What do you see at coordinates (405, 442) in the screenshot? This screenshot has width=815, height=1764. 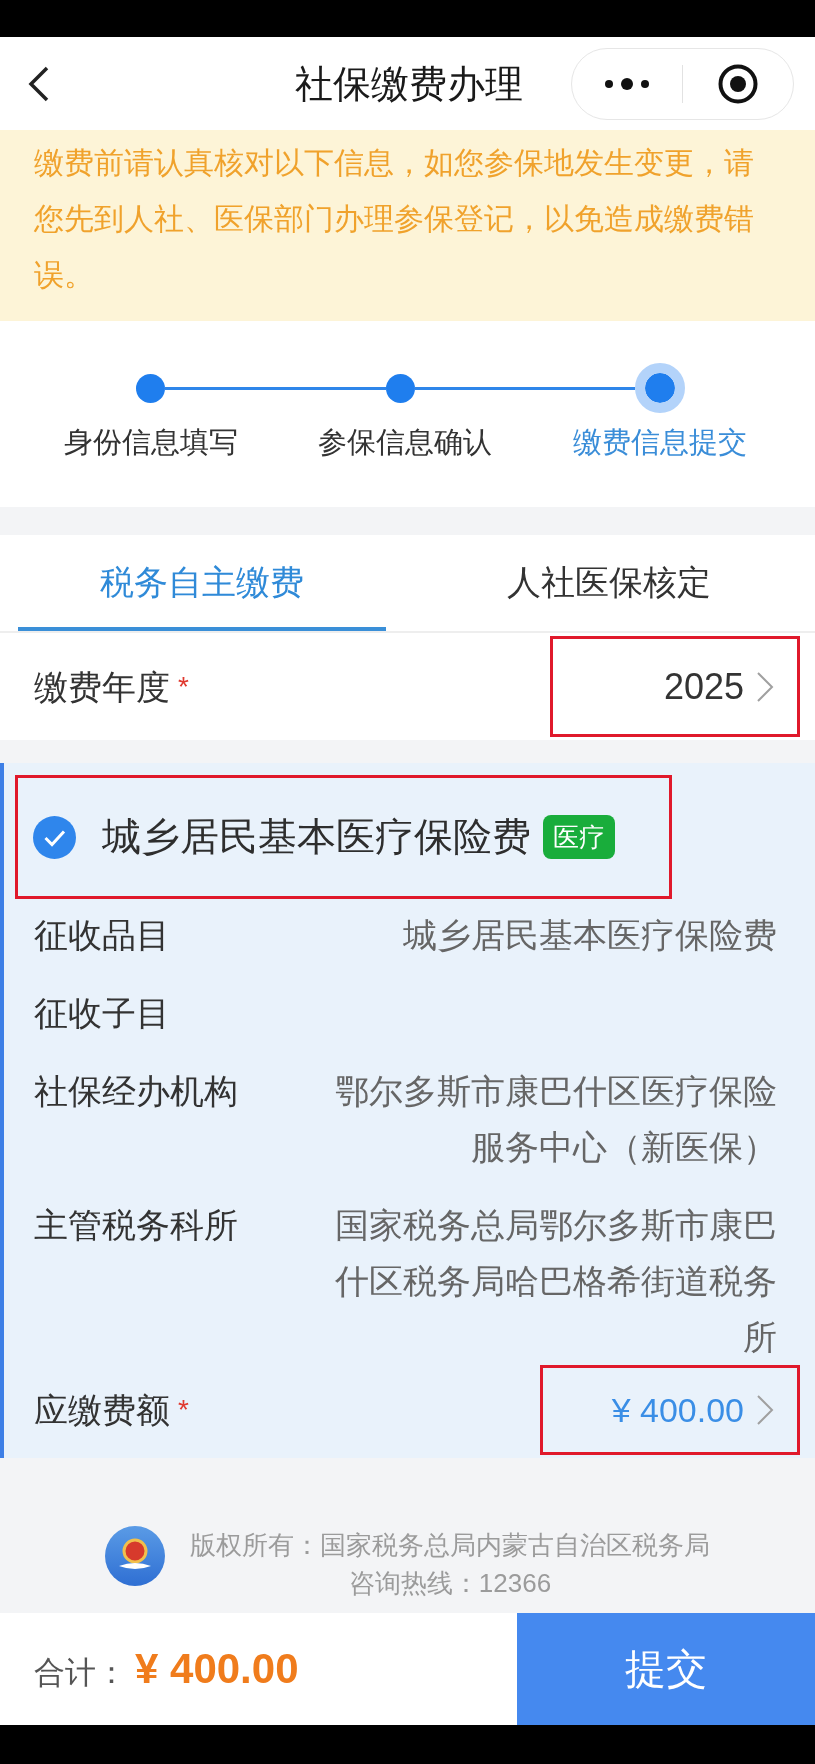 I see `step-label: 参保信息确认` at bounding box center [405, 442].